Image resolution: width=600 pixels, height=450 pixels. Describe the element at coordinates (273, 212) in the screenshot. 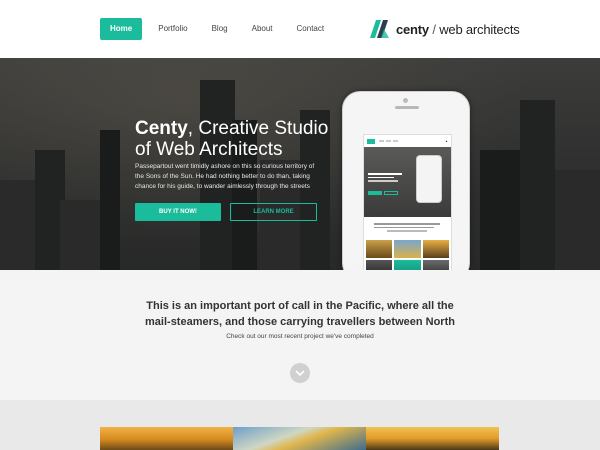

I see `learn-more-button: LEARN MORE` at that location.